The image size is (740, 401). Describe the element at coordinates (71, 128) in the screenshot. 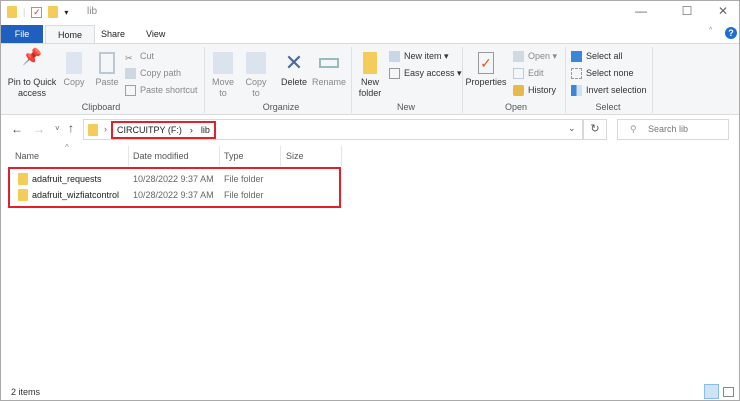

I see `up-button: ↑` at that location.